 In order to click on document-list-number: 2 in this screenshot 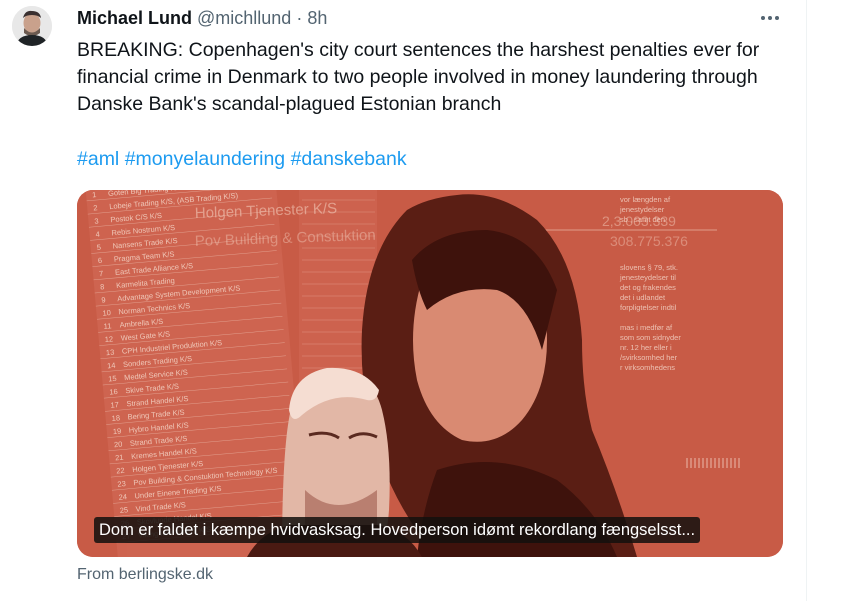, I will do `click(95, 207)`.